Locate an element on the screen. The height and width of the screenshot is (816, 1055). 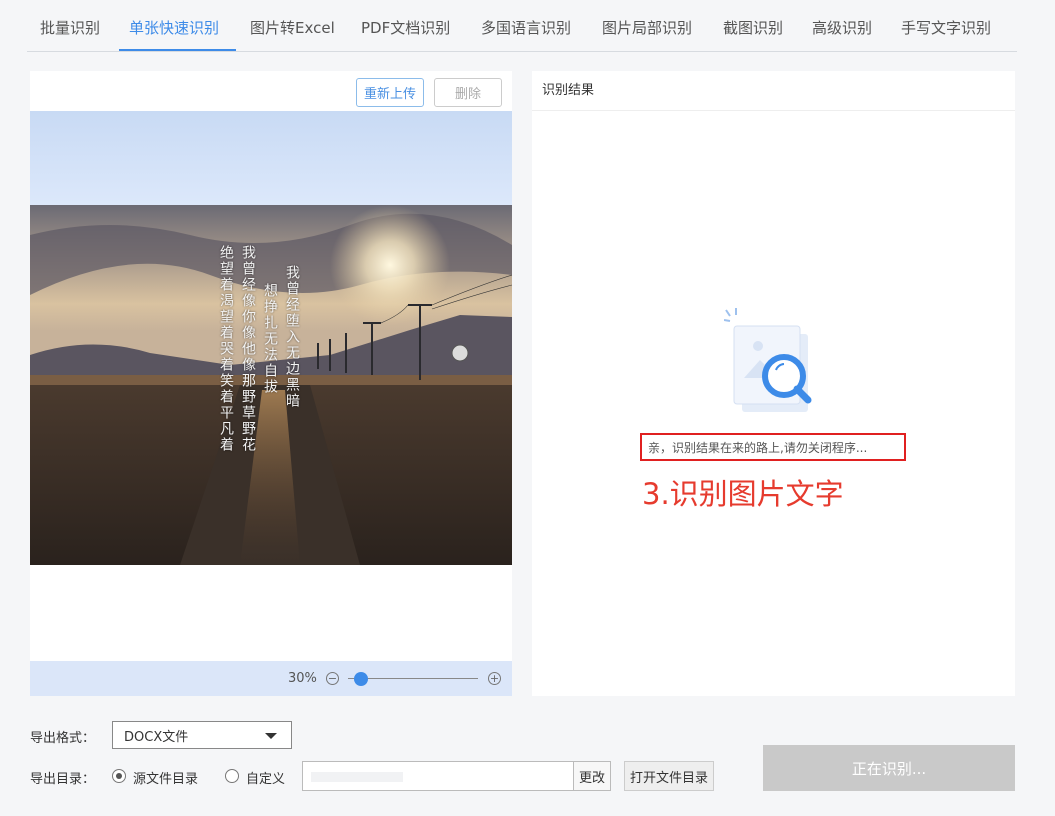
custom-dir-input is located at coordinates (438, 776).